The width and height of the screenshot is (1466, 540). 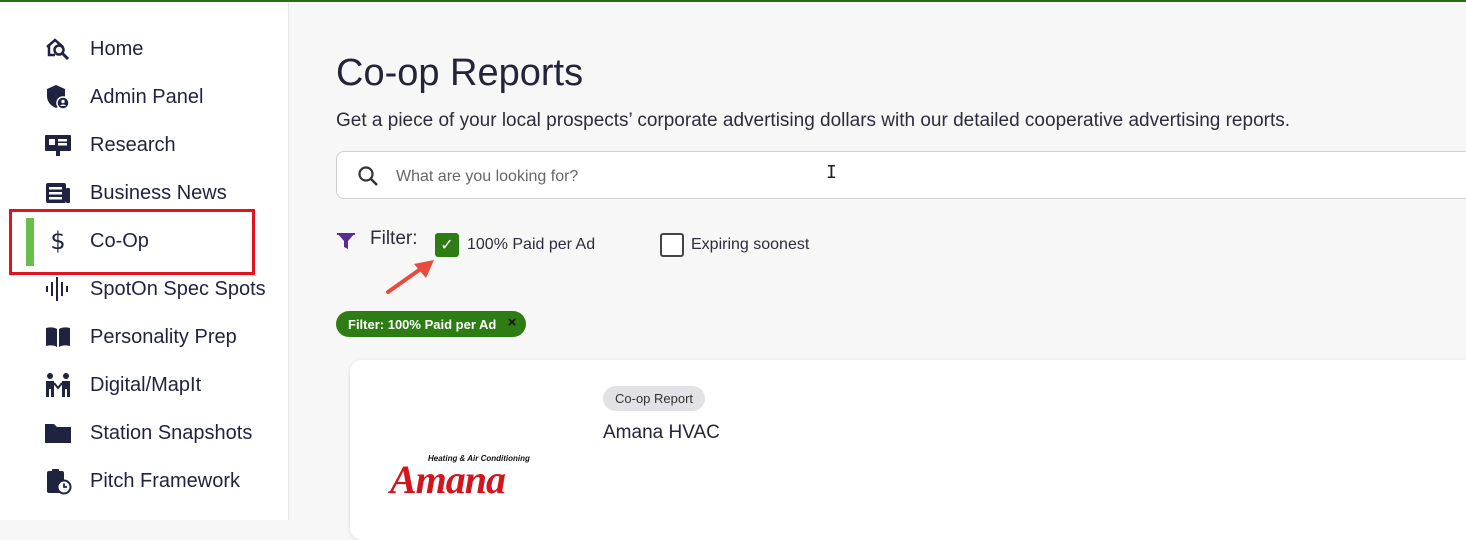 What do you see at coordinates (133, 144) in the screenshot?
I see `sidebar-item-label: Research` at bounding box center [133, 144].